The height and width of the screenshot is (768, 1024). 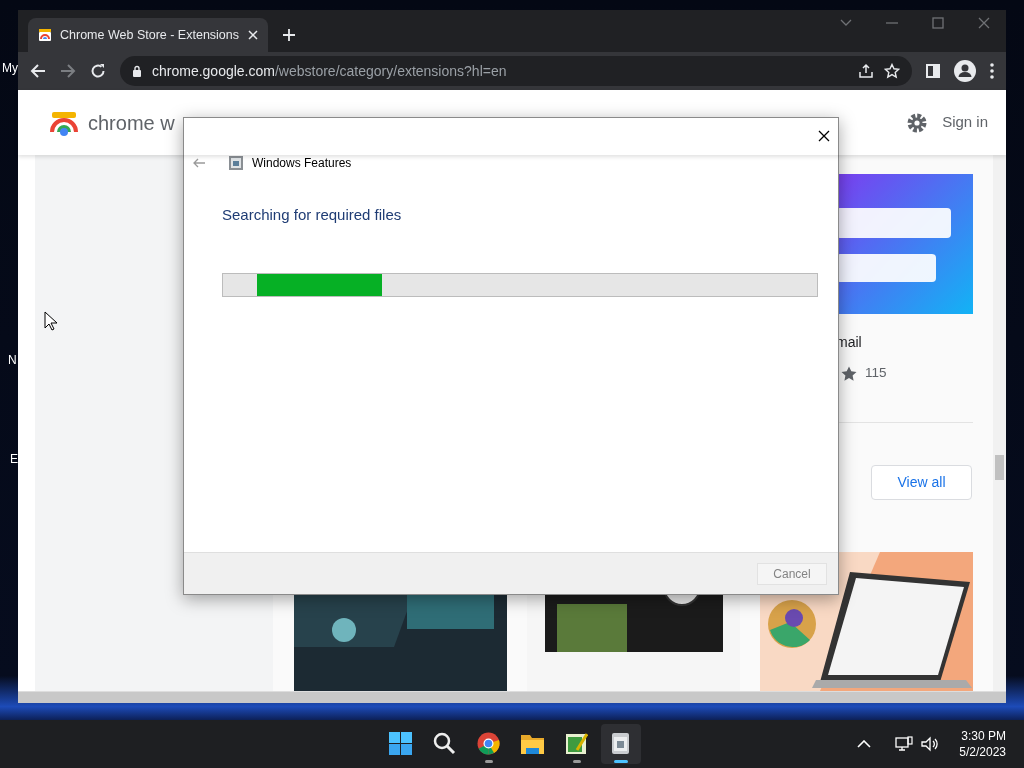 I want to click on tab-title: Chrome Web Store - Extensions, so click(x=150, y=35).